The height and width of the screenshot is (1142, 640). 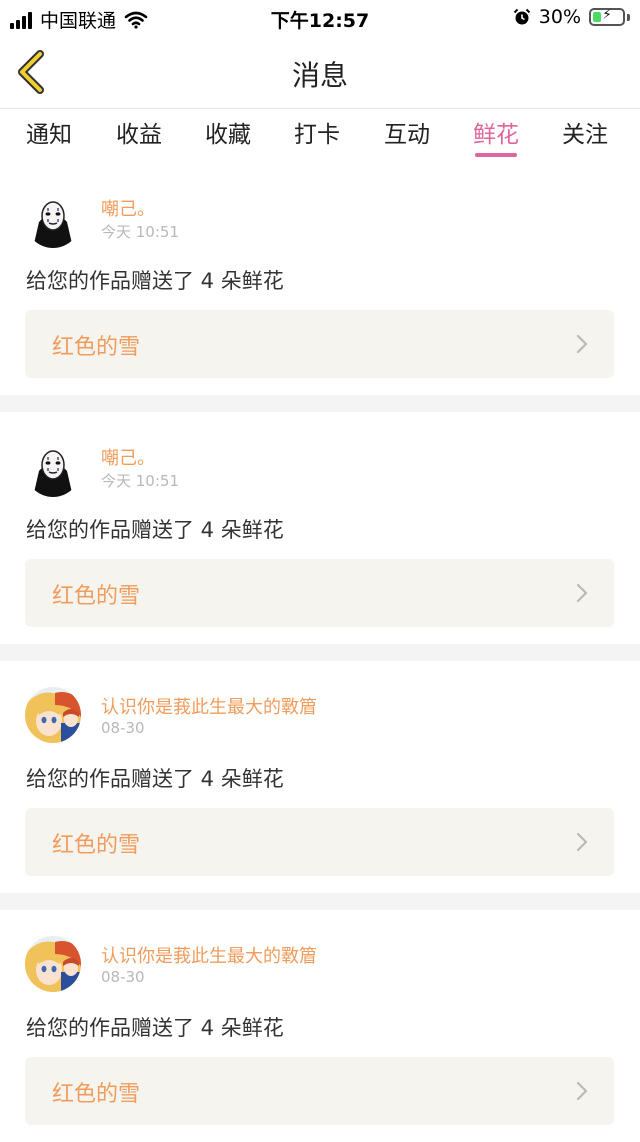 I want to click on nav-bar: 消息, so click(x=320, y=72).